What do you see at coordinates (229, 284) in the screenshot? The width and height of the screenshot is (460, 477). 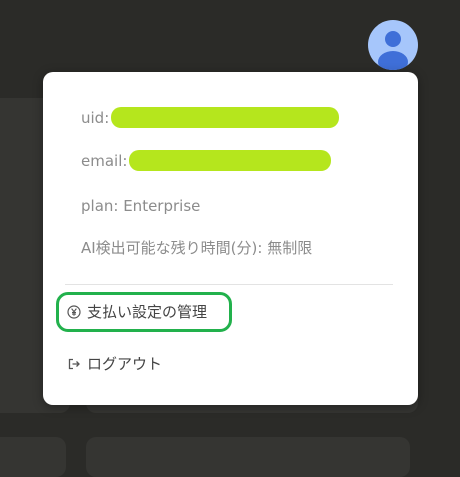 I see `menu-divider` at bounding box center [229, 284].